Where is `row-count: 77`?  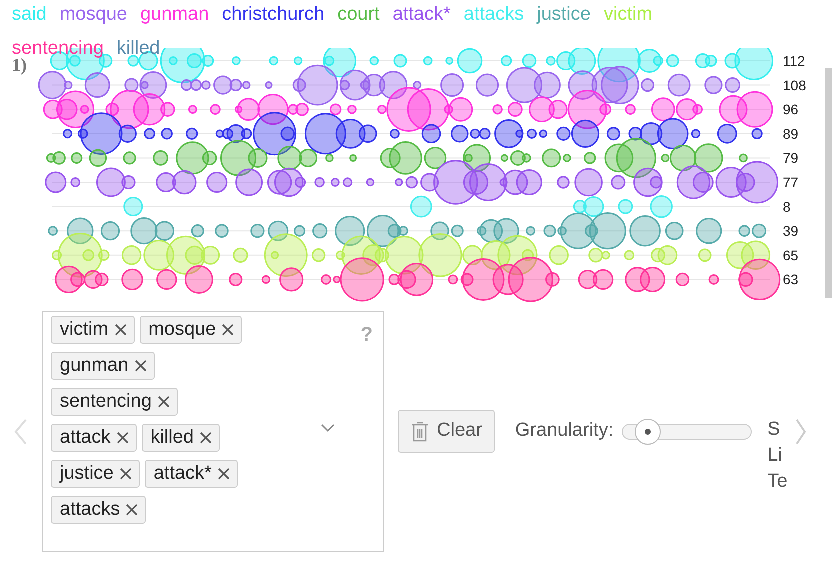 row-count: 77 is located at coordinates (791, 182).